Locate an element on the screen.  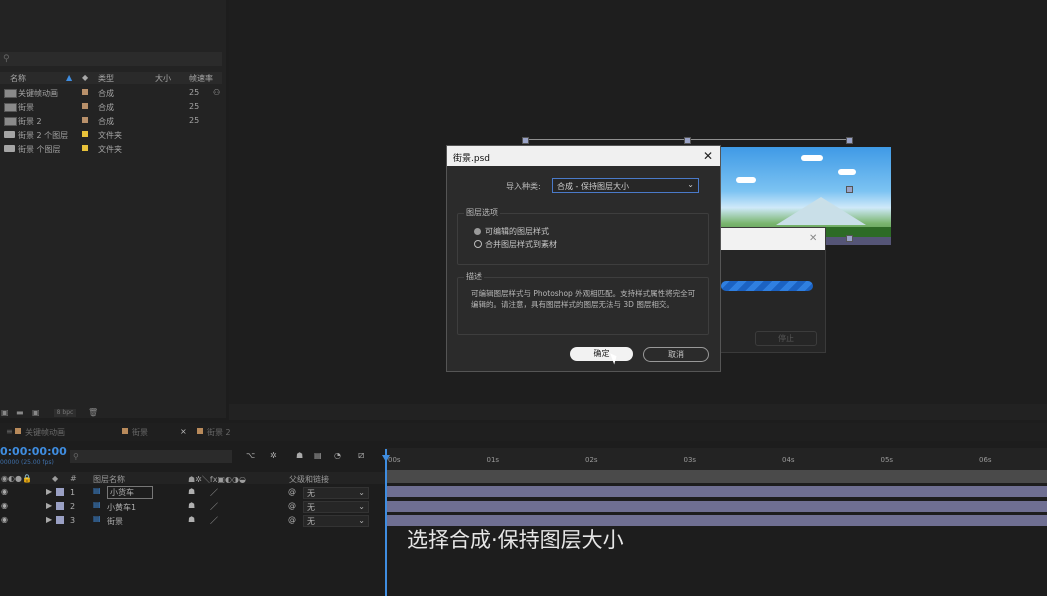
project-item: 街景 2 合成 25 is located at coordinates (107, 120).